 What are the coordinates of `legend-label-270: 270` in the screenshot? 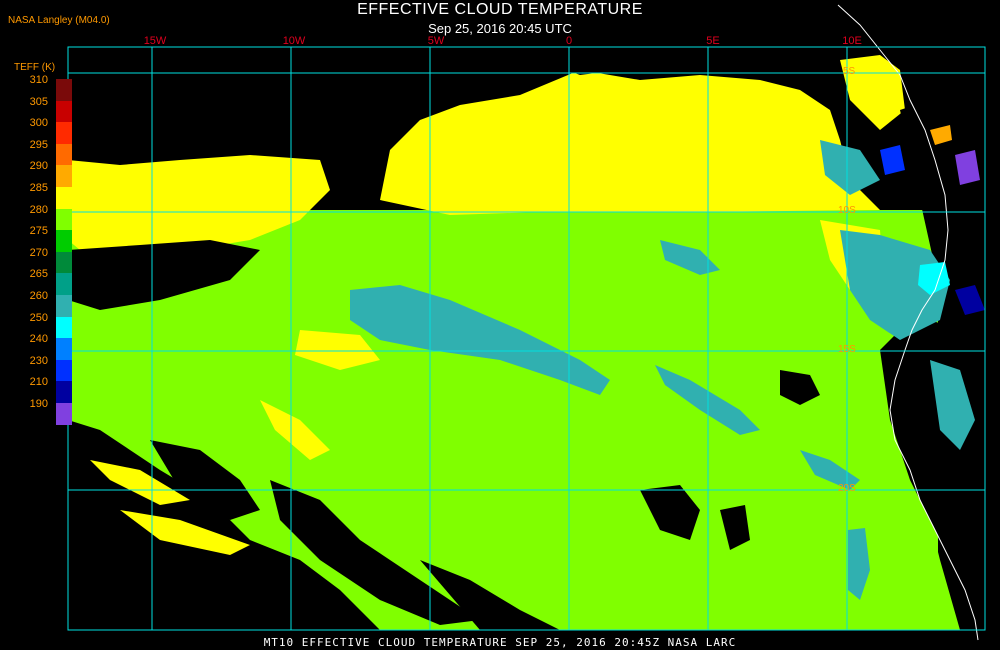 It's located at (38, 252).